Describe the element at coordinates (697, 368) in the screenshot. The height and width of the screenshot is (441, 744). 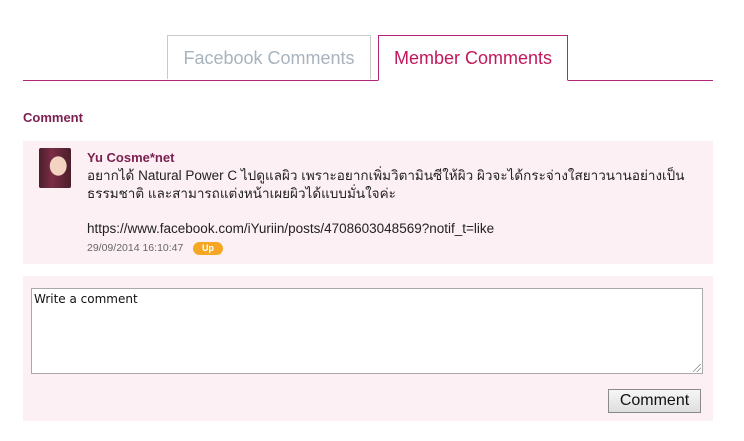
I see `resize-grip-icon` at that location.